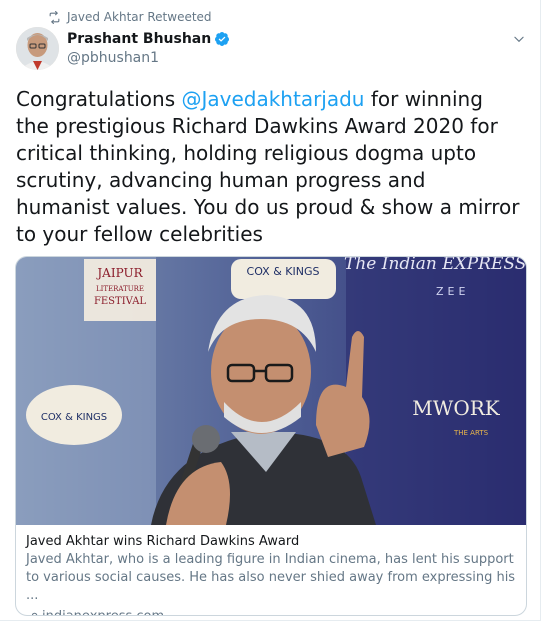 The height and width of the screenshot is (622, 544). Describe the element at coordinates (283, 271) in the screenshot. I see `cox-kings-top: COX & KINGS` at that location.